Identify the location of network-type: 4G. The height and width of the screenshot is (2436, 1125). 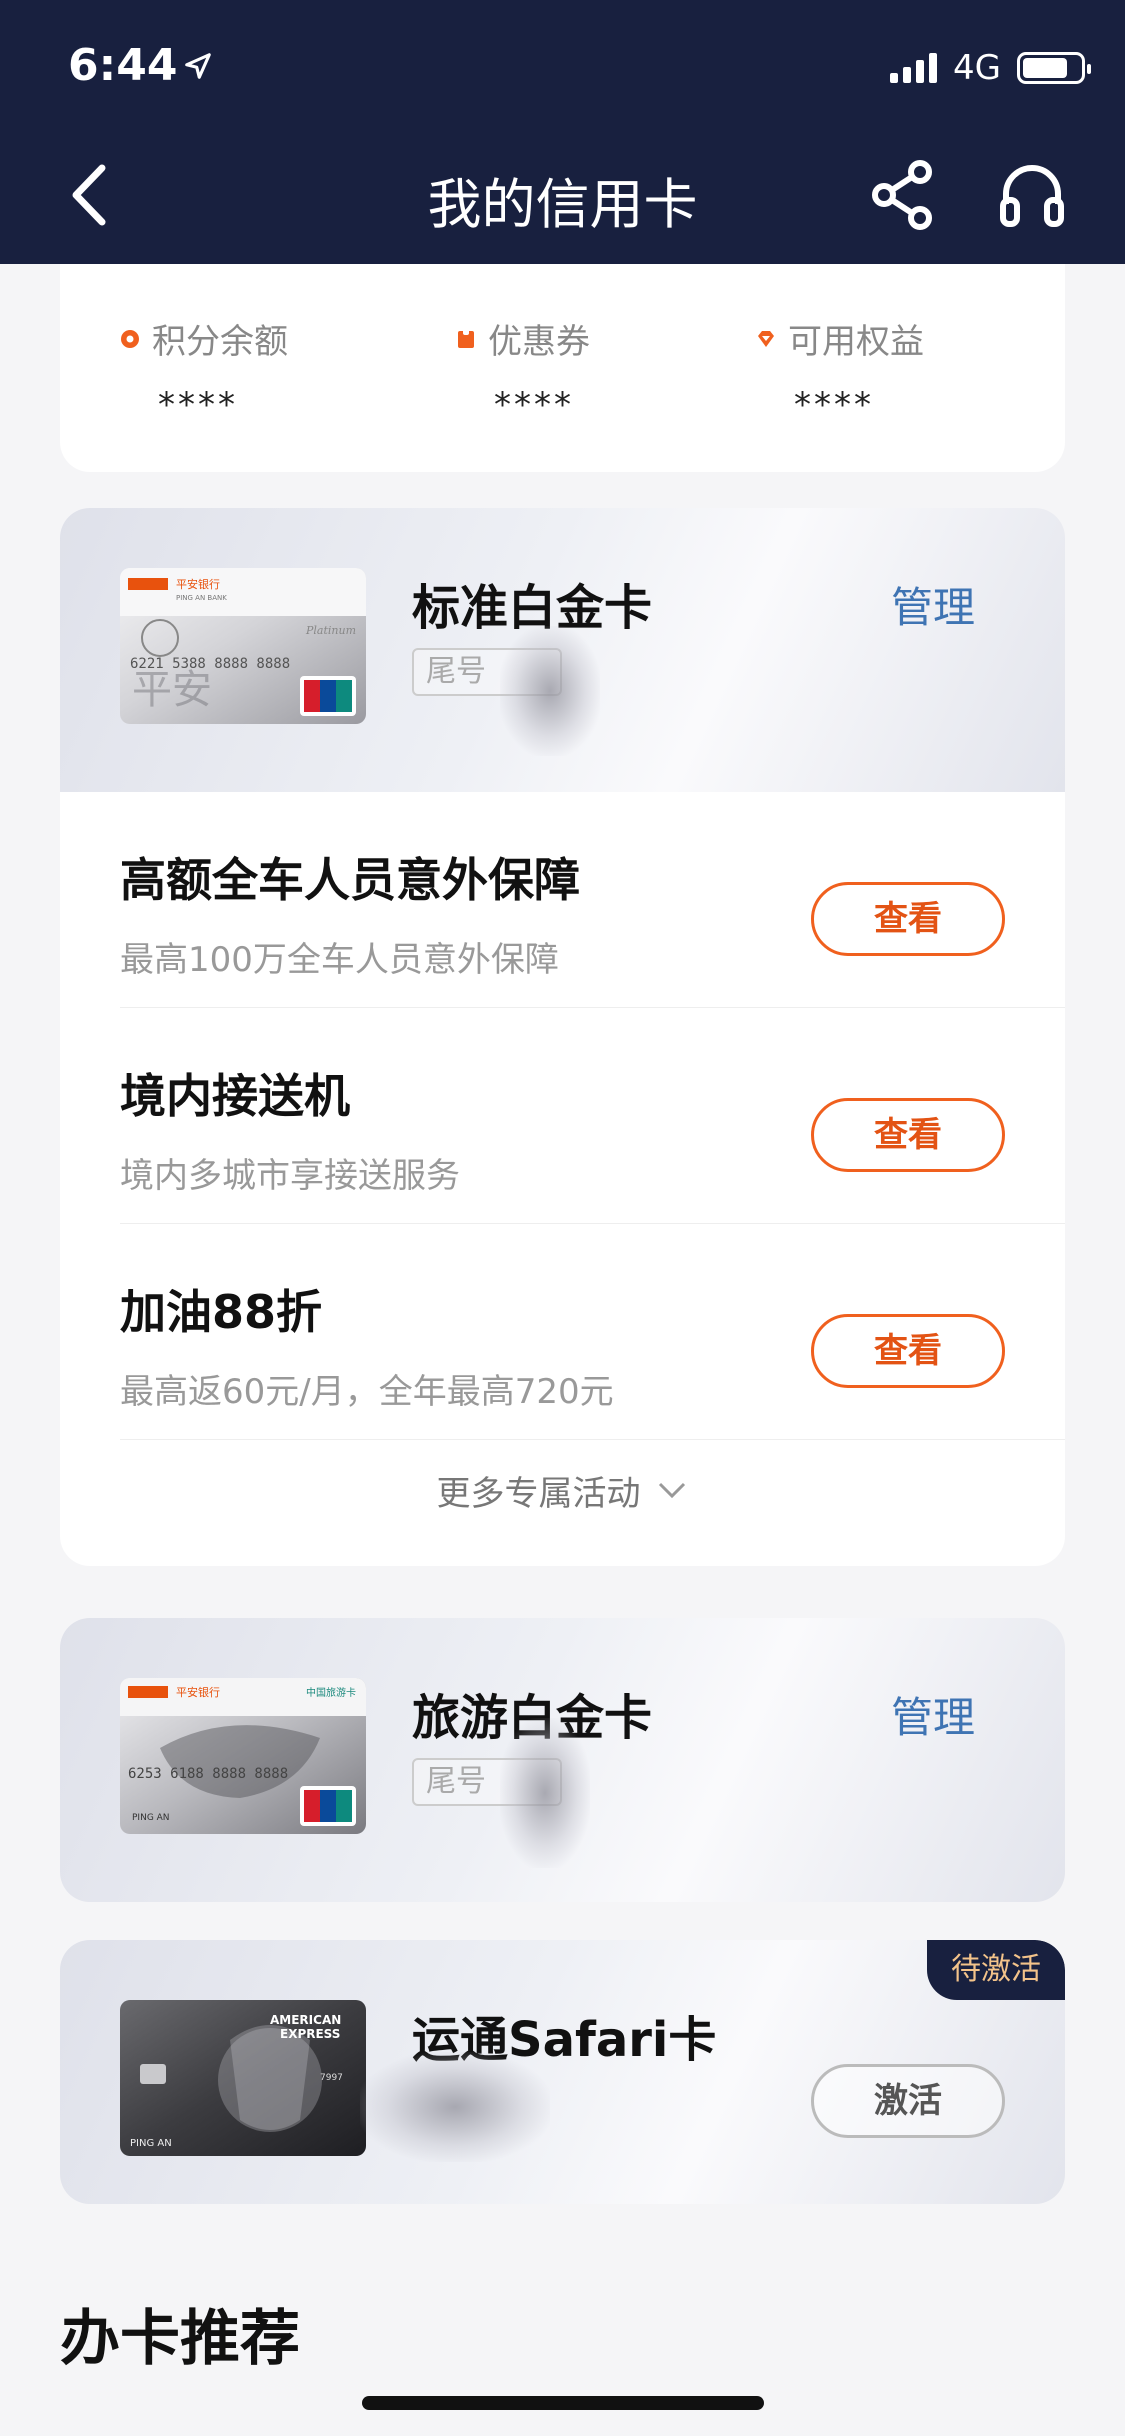
(977, 68).